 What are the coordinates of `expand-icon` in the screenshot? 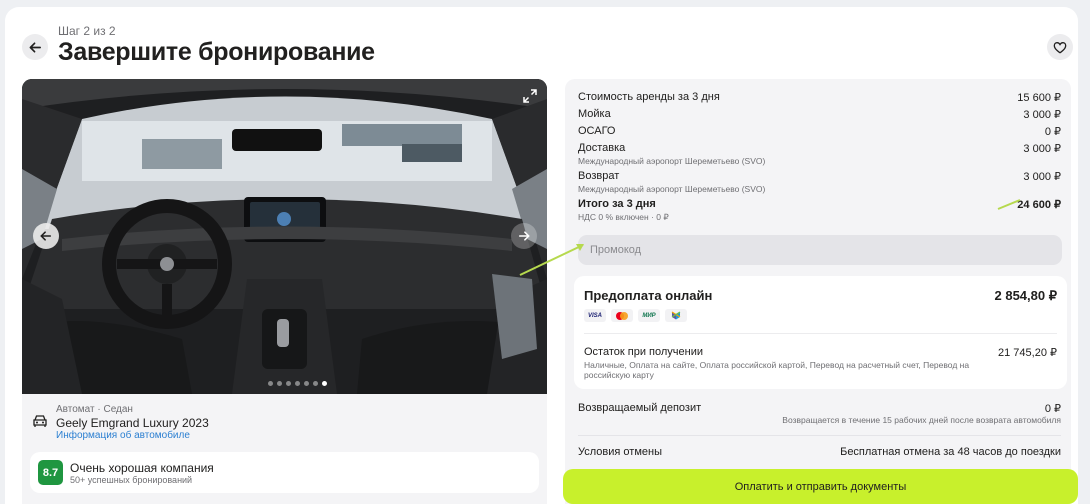 It's located at (530, 96).